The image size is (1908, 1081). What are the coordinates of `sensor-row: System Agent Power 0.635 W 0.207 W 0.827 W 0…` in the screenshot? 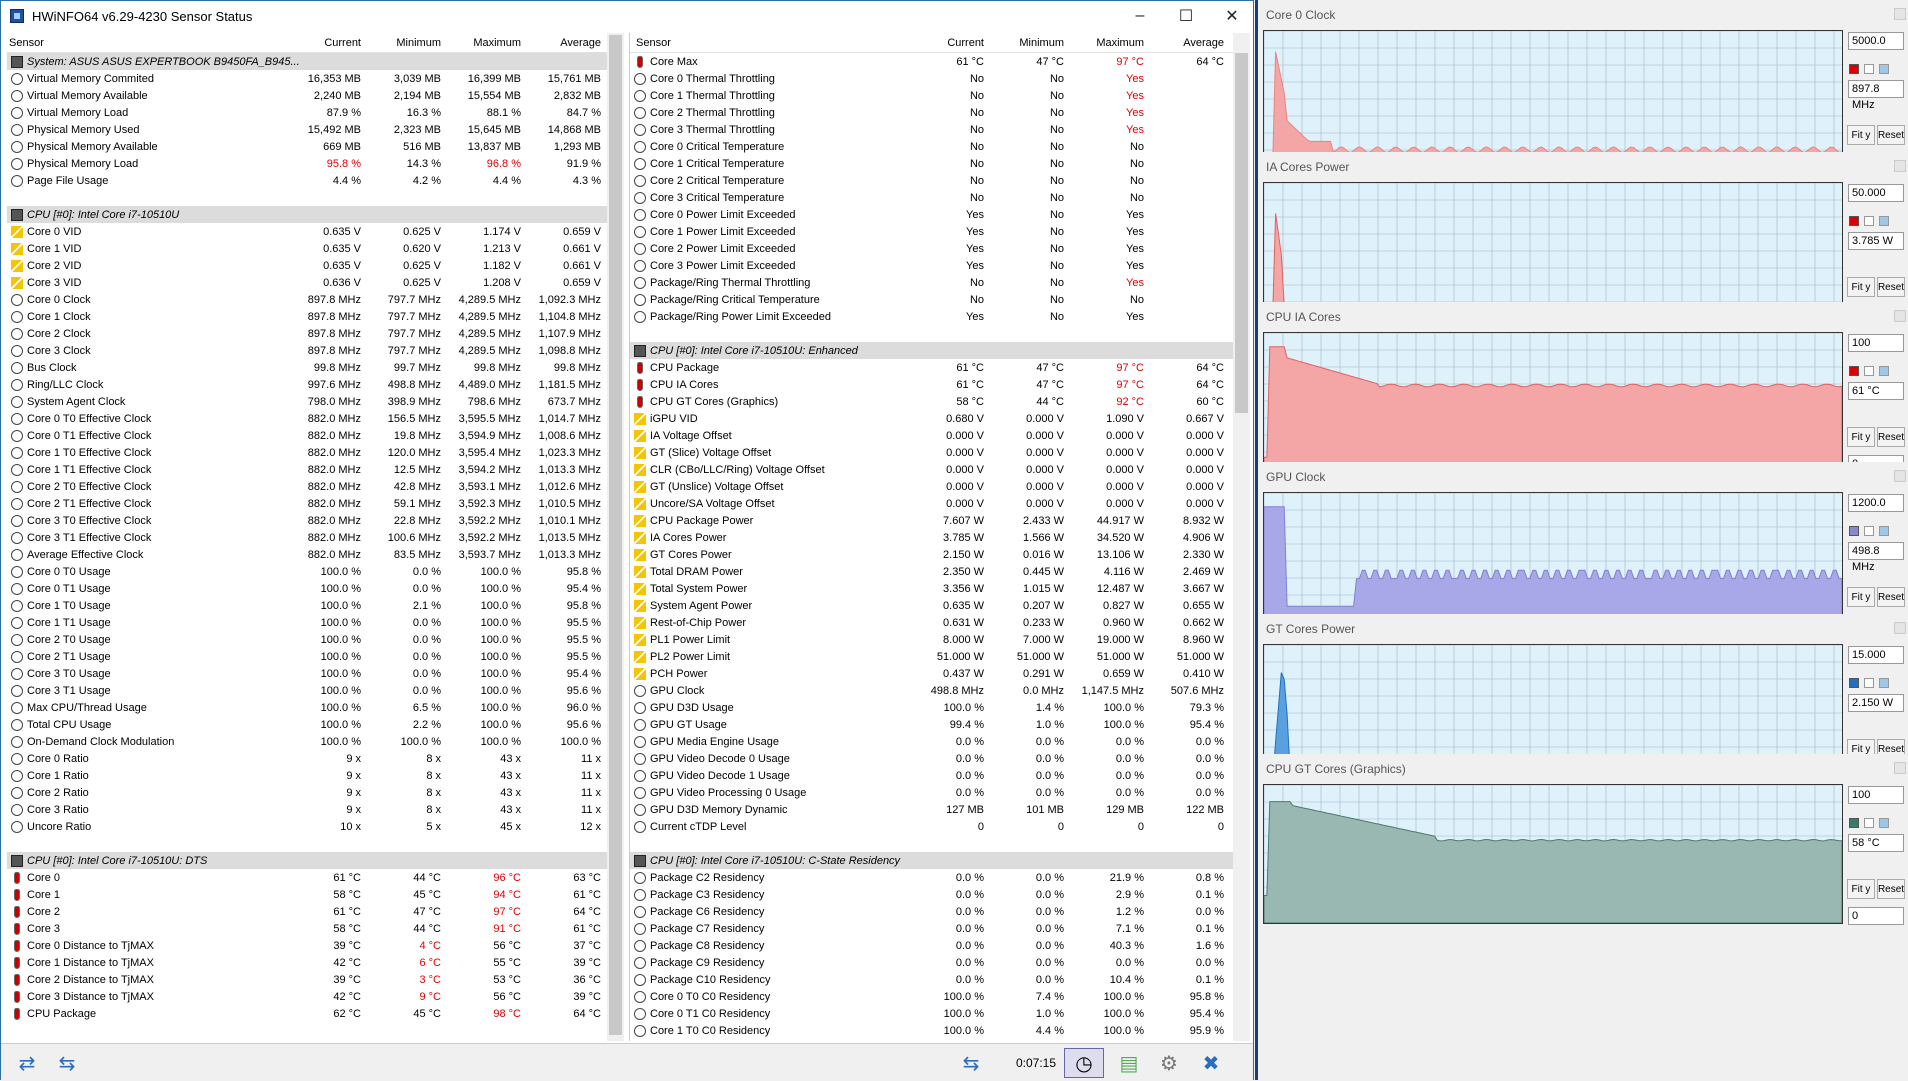 It's located at (931, 605).